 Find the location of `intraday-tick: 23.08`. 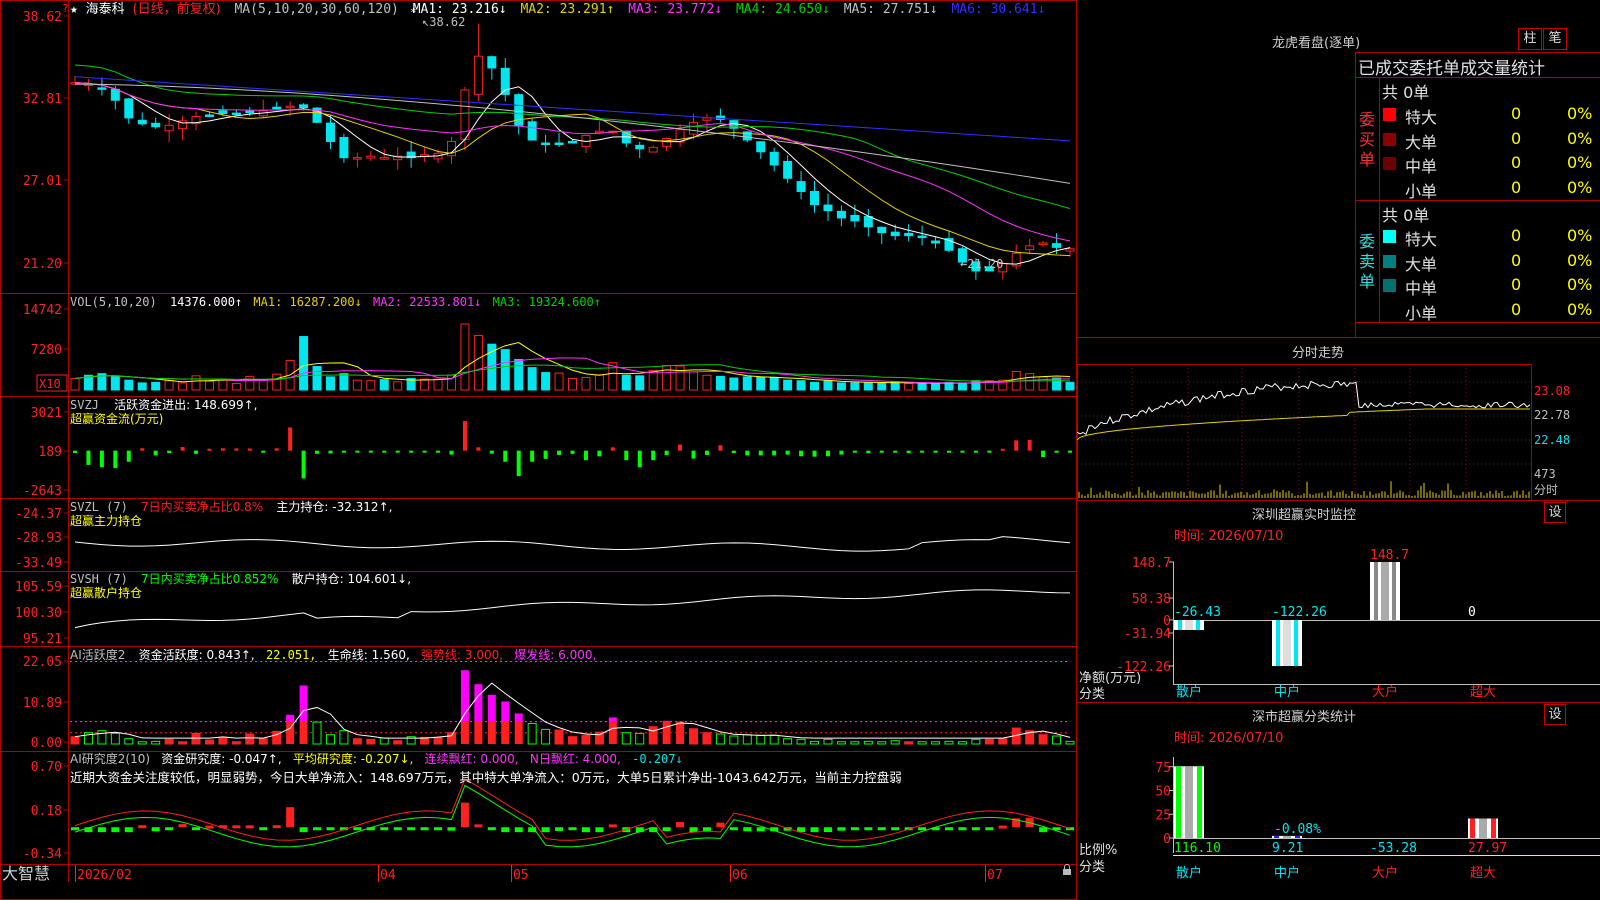

intraday-tick: 23.08 is located at coordinates (1552, 391).